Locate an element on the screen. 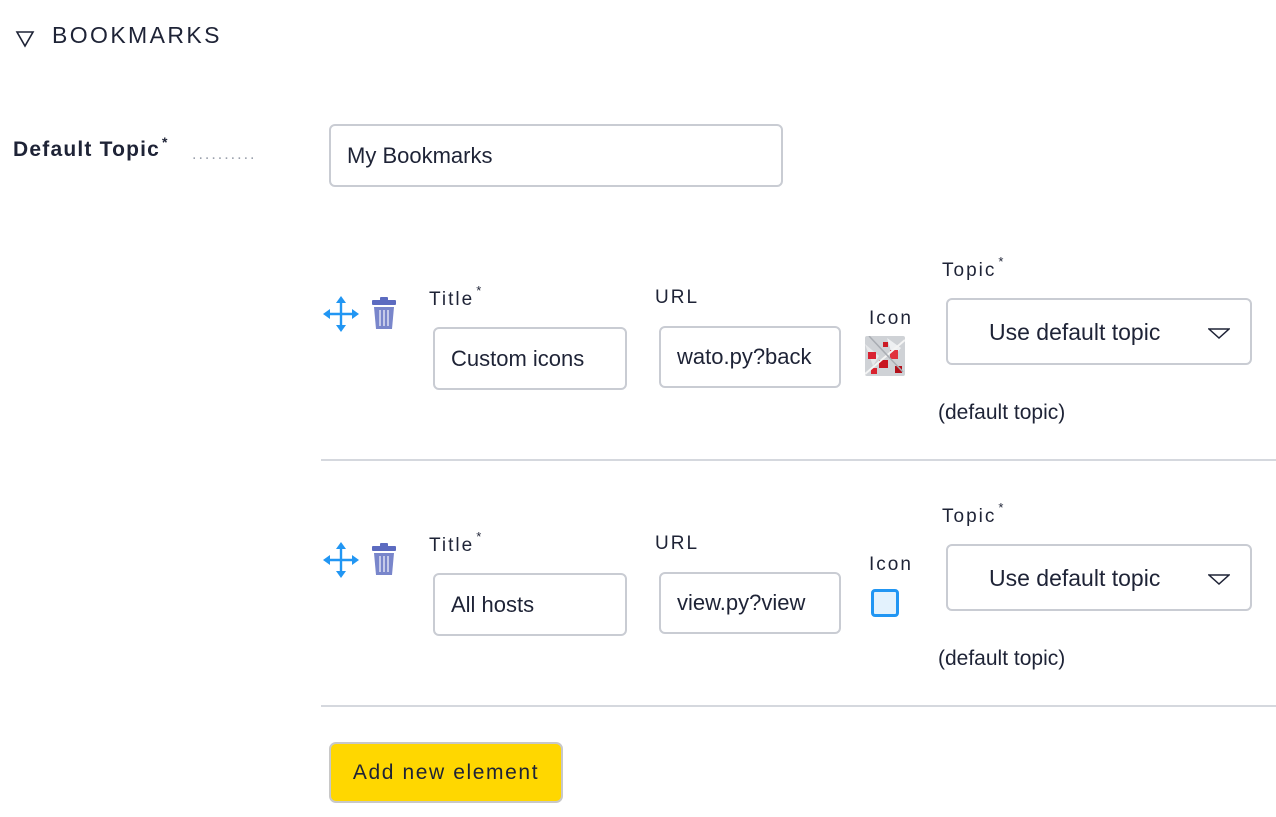  bookmarks-section-header: BOOKMARKS is located at coordinates (118, 35).